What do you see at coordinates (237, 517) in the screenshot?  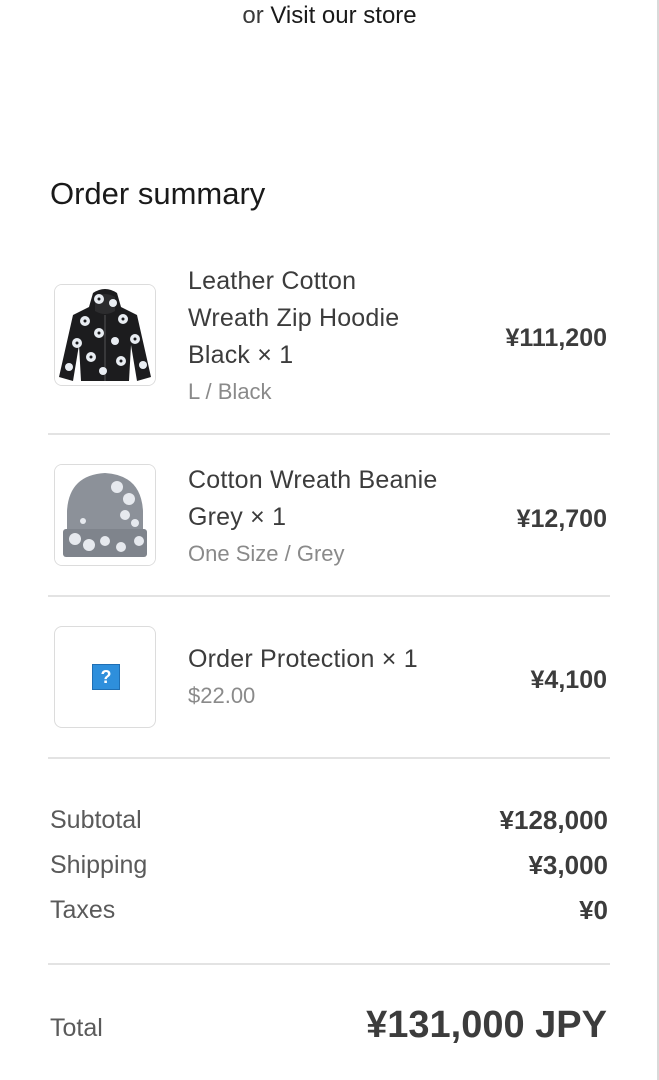 I see `item-name-line: Grey × 1` at bounding box center [237, 517].